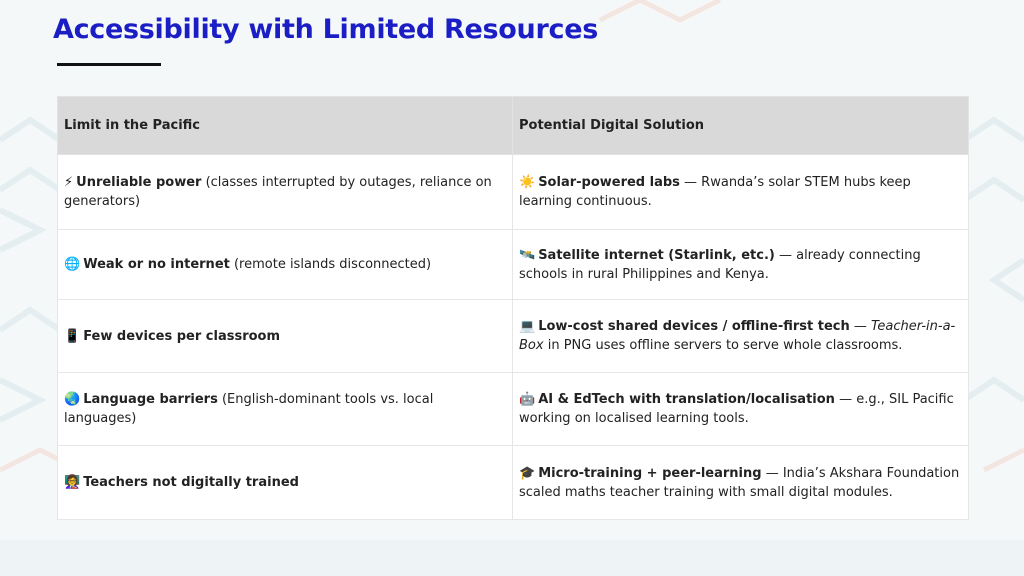  What do you see at coordinates (527, 182) in the screenshot?
I see `sun-icon: ☀️` at bounding box center [527, 182].